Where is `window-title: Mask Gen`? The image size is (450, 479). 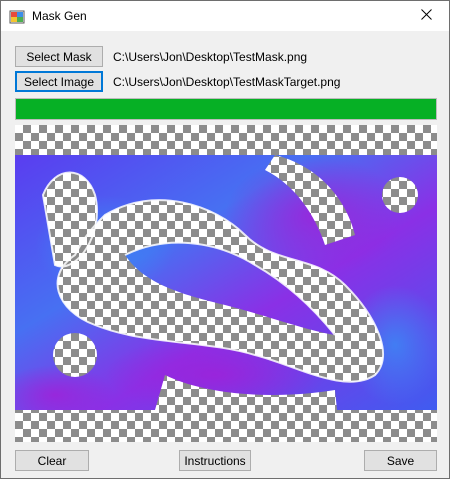
window-title: Mask Gen is located at coordinates (59, 16).